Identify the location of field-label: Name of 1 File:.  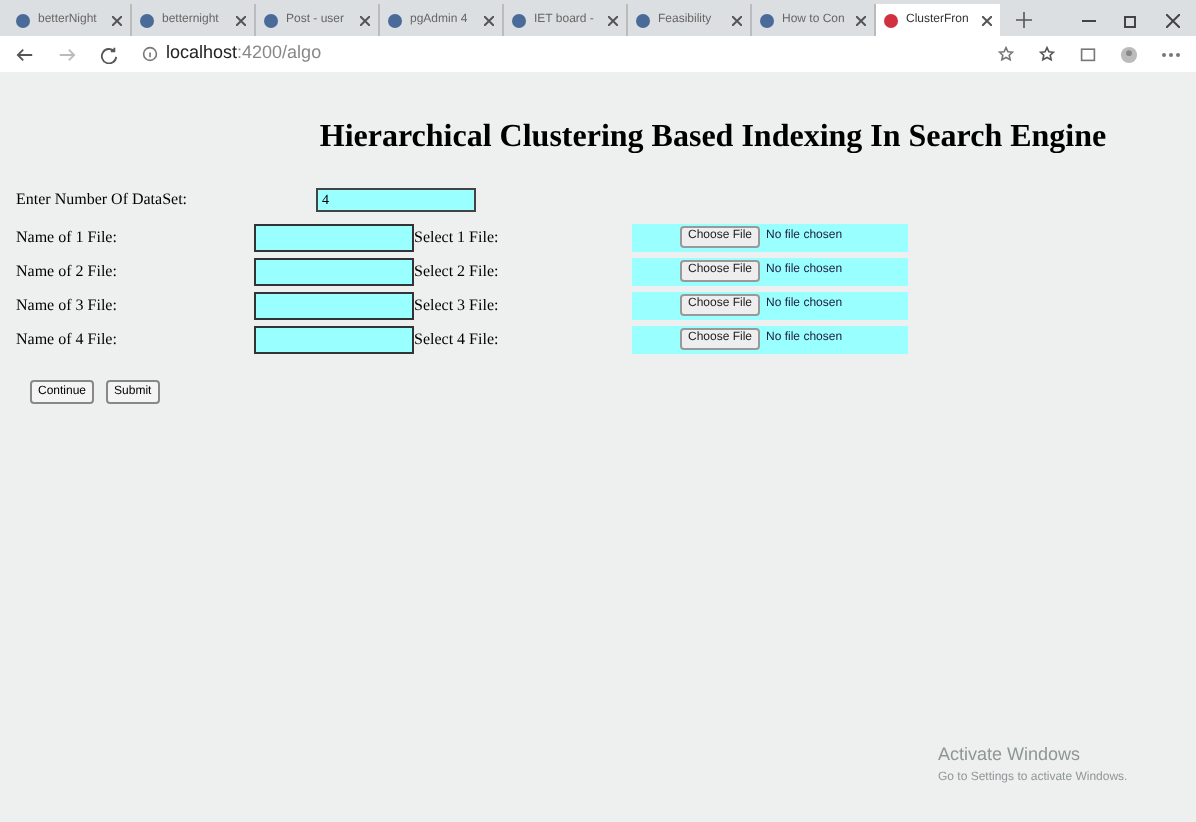
(67, 237).